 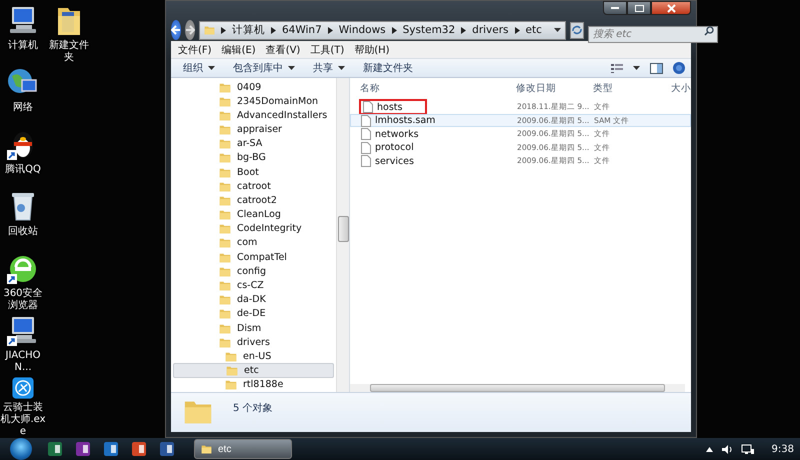 What do you see at coordinates (248, 30) in the screenshot?
I see `breadcrumb-item: 计算机` at bounding box center [248, 30].